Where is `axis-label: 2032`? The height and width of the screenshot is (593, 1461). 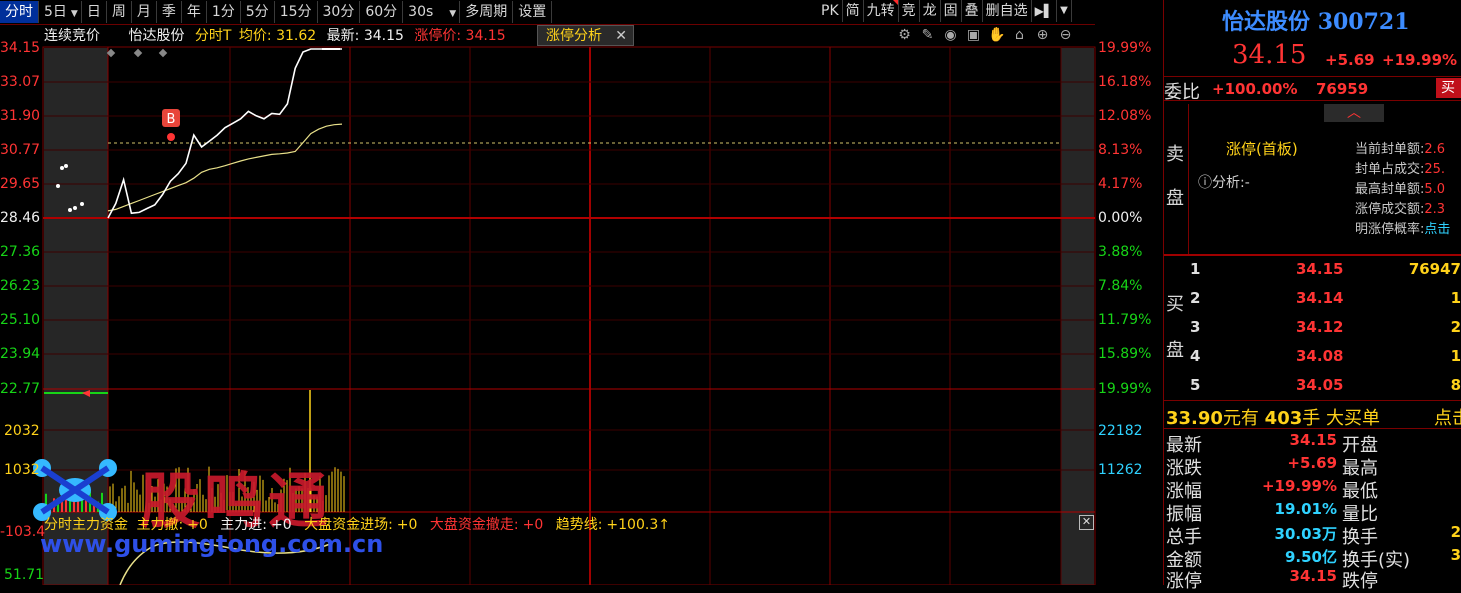 axis-label: 2032 is located at coordinates (22, 431).